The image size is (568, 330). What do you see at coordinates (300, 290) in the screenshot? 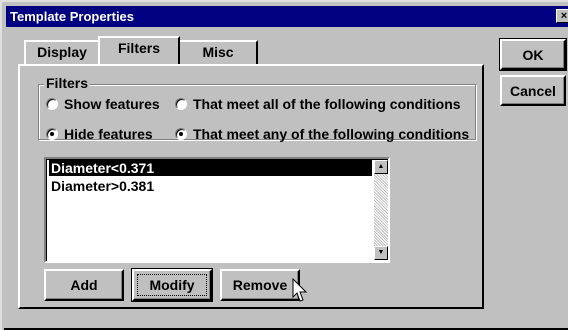
I see `mouse-pointer-icon` at bounding box center [300, 290].